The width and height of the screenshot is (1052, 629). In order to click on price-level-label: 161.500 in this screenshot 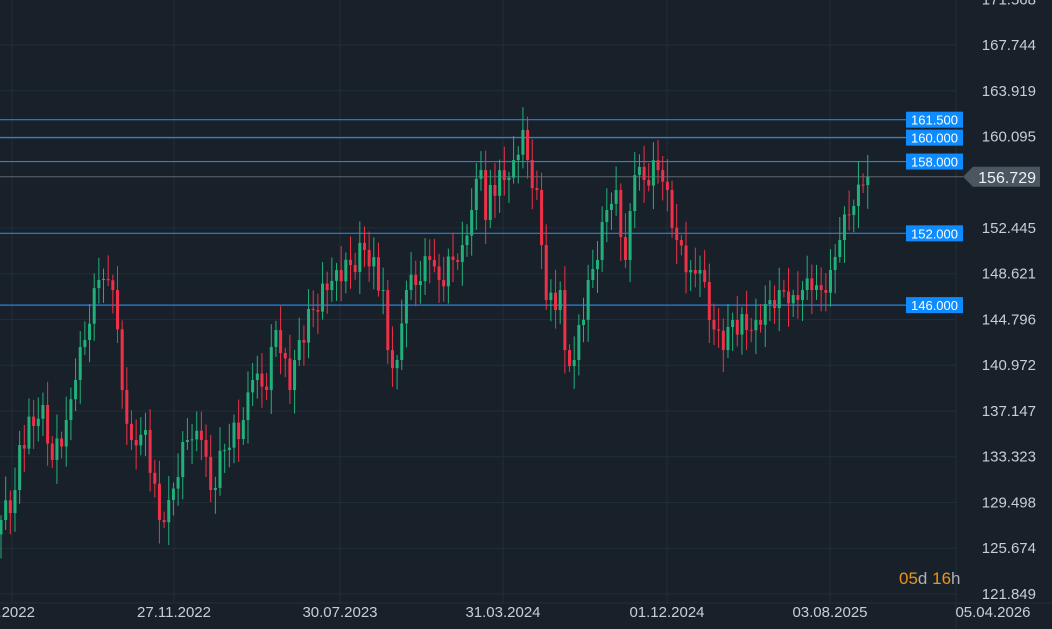, I will do `click(934, 120)`.